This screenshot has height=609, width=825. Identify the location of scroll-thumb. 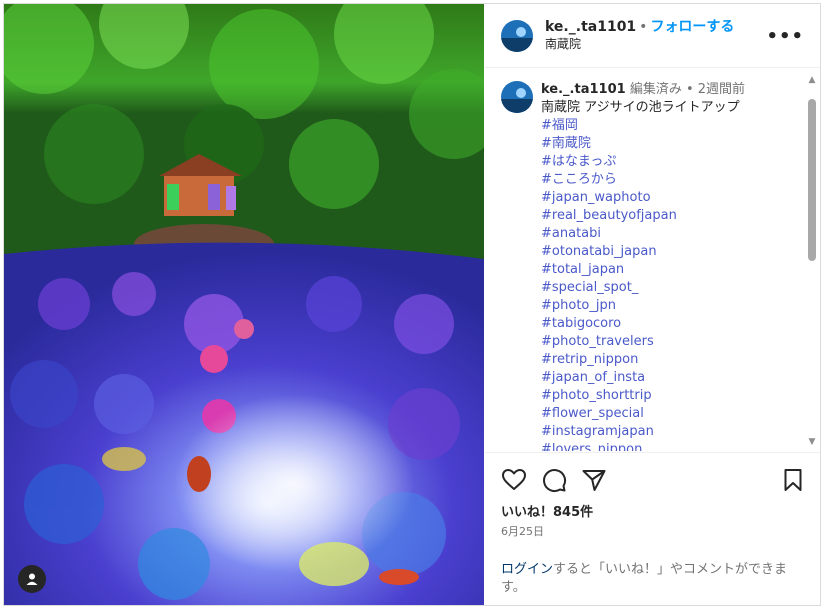
(812, 180).